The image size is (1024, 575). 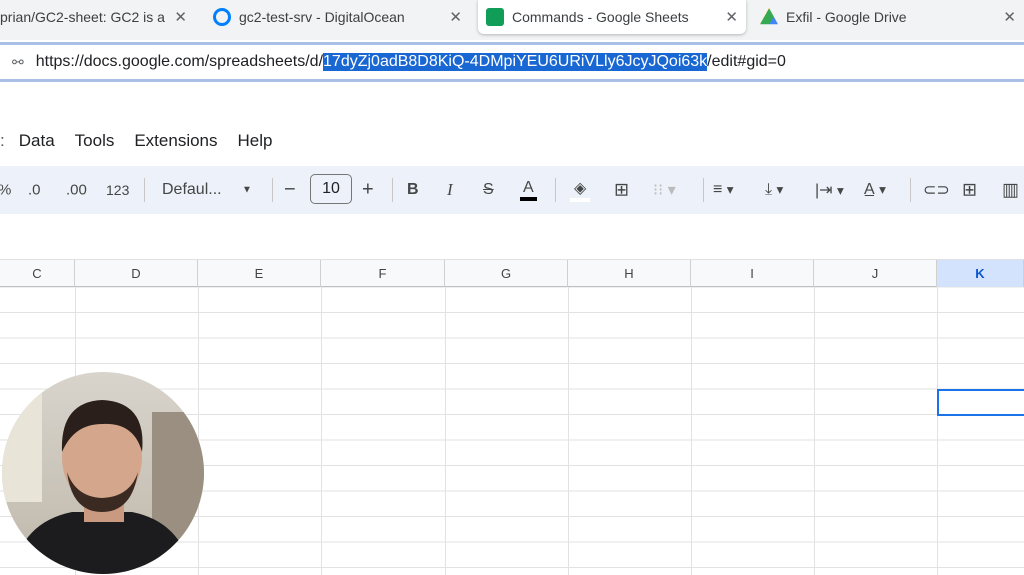 I want to click on column-header-g: G, so click(x=506, y=273).